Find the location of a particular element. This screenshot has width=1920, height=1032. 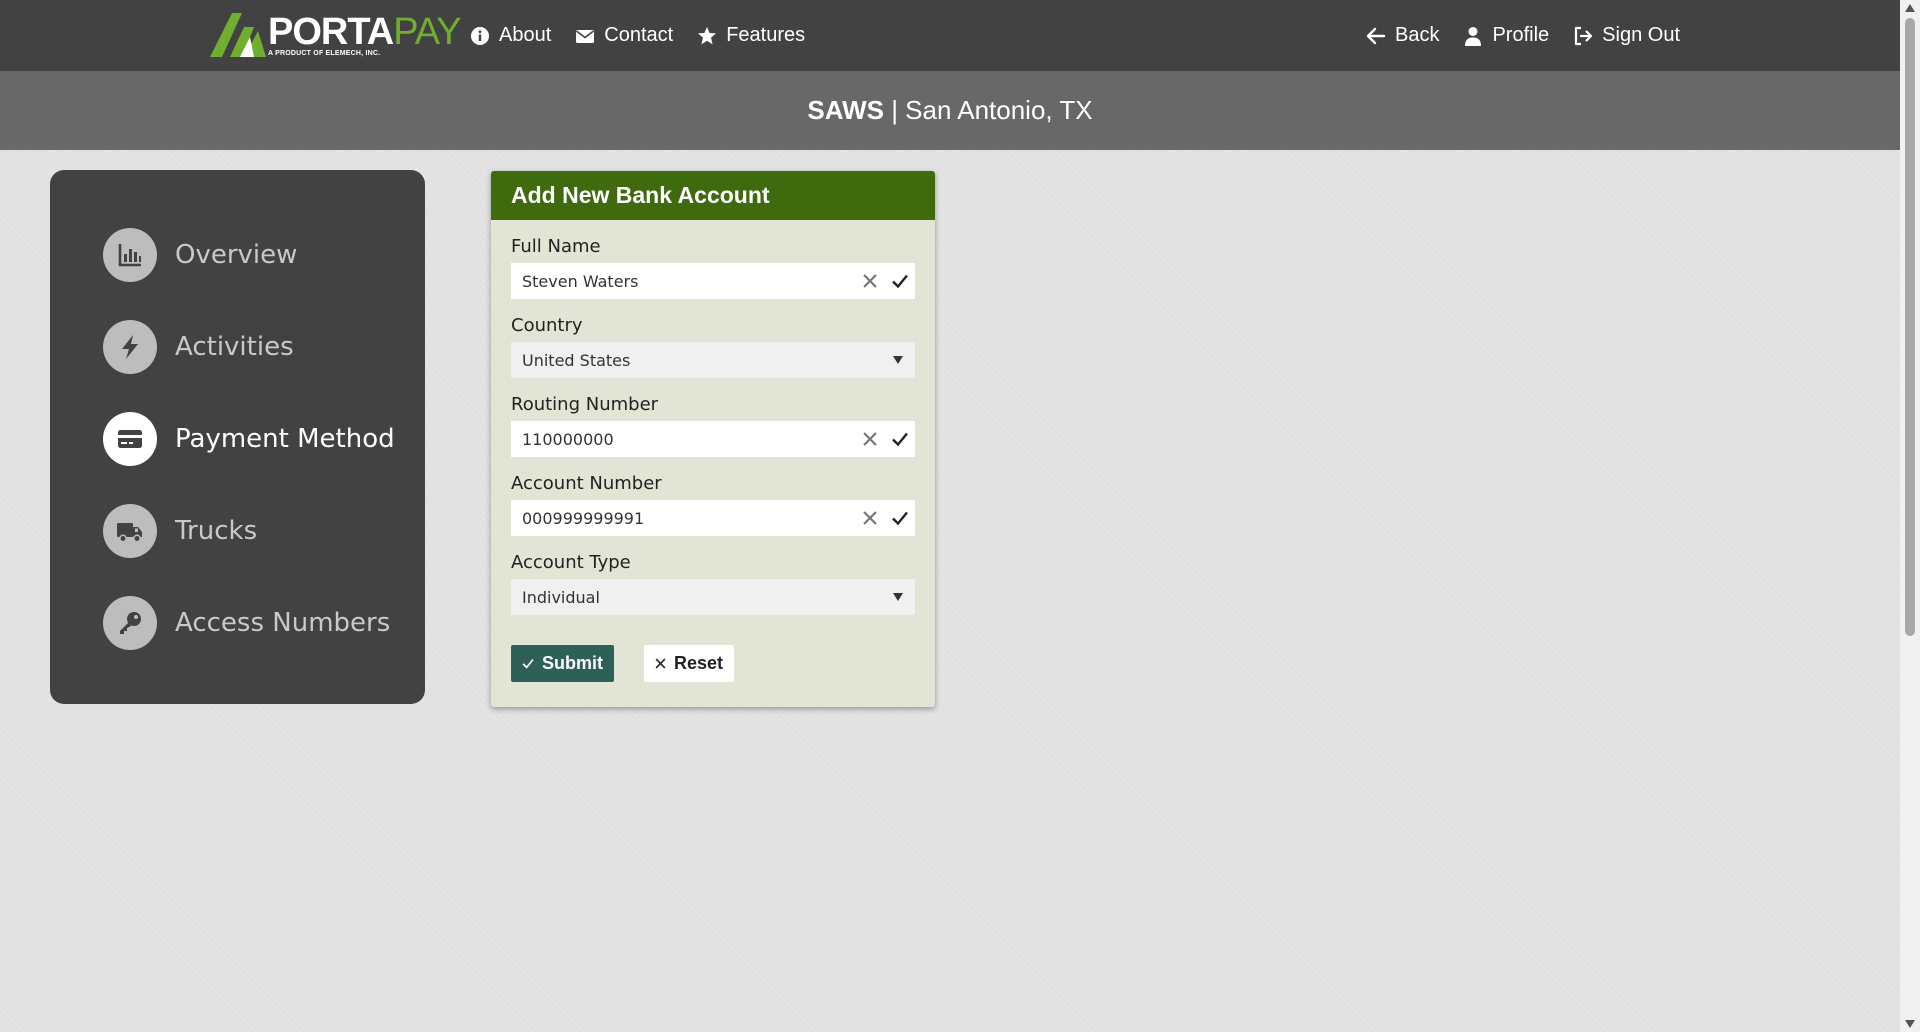

sidebar-item-label: Access Numbers is located at coordinates (283, 623).